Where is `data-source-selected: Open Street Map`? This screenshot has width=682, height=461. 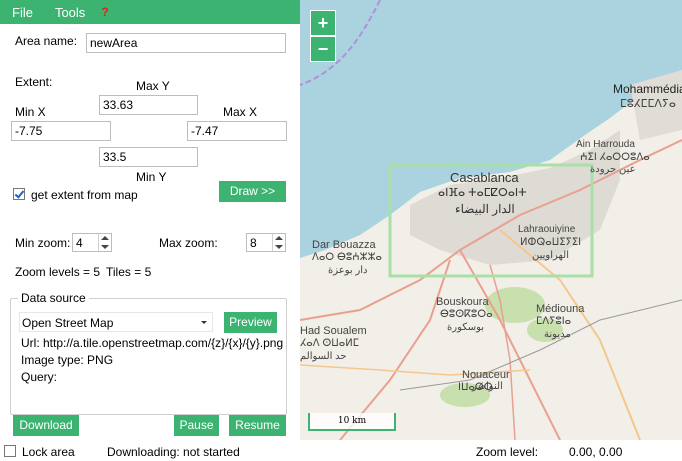
data-source-selected: Open Street Map is located at coordinates (68, 323).